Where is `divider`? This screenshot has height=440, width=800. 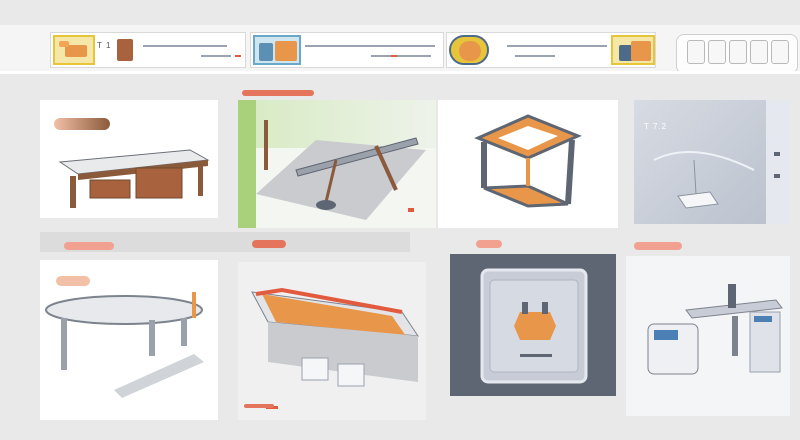 divider is located at coordinates (400, 72).